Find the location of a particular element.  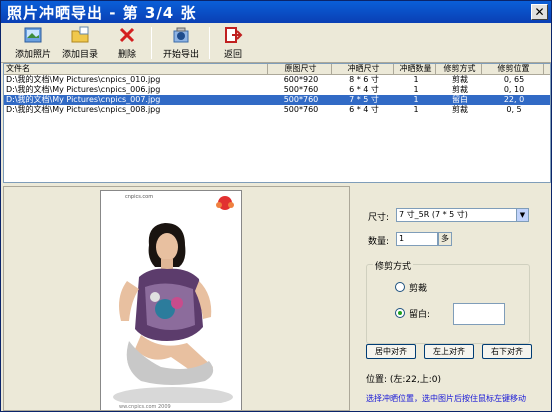

cell-crop-mode: 留白 is located at coordinates (460, 99).